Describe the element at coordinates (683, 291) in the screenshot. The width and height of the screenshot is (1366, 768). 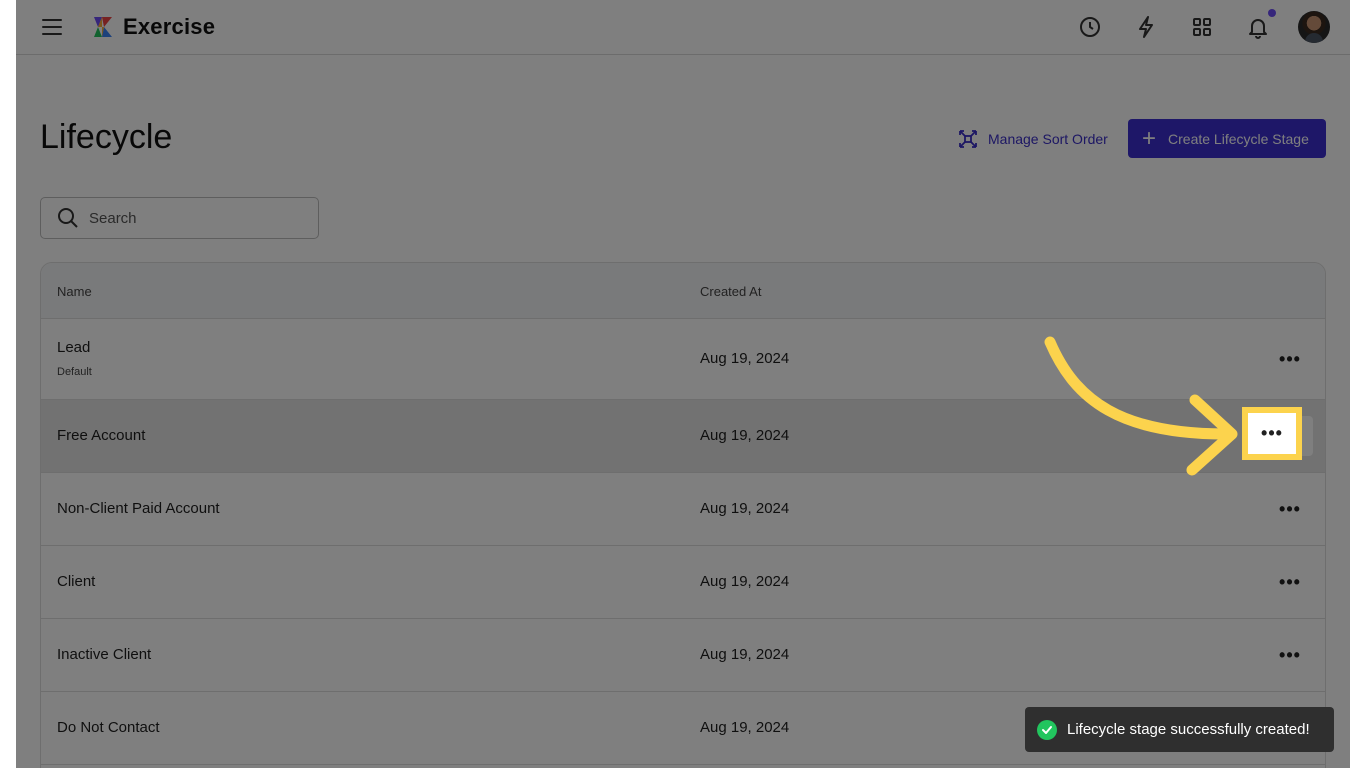
I see `table-header: Name Created At` at that location.